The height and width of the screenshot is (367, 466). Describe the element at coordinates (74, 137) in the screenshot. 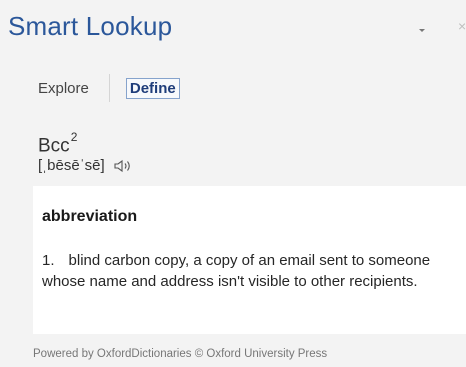

I see `headword-superscript: 2` at that location.